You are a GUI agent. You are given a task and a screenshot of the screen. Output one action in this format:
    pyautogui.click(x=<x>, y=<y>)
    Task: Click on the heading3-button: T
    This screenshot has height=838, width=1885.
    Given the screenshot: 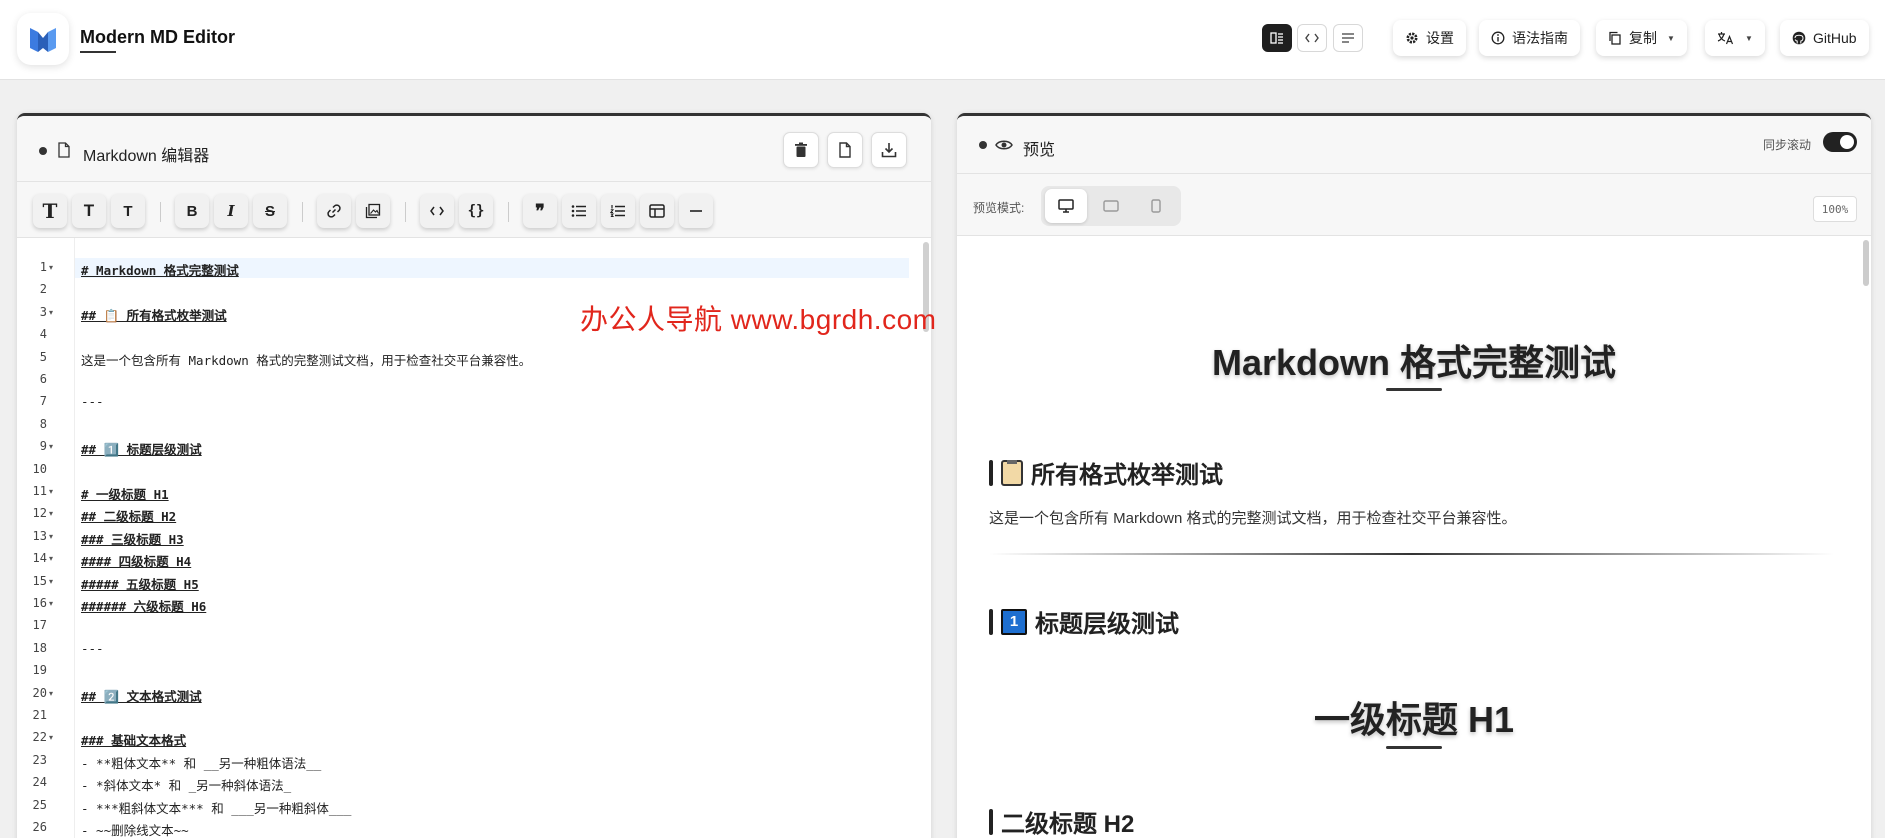 What is the action you would take?
    pyautogui.click(x=128, y=211)
    